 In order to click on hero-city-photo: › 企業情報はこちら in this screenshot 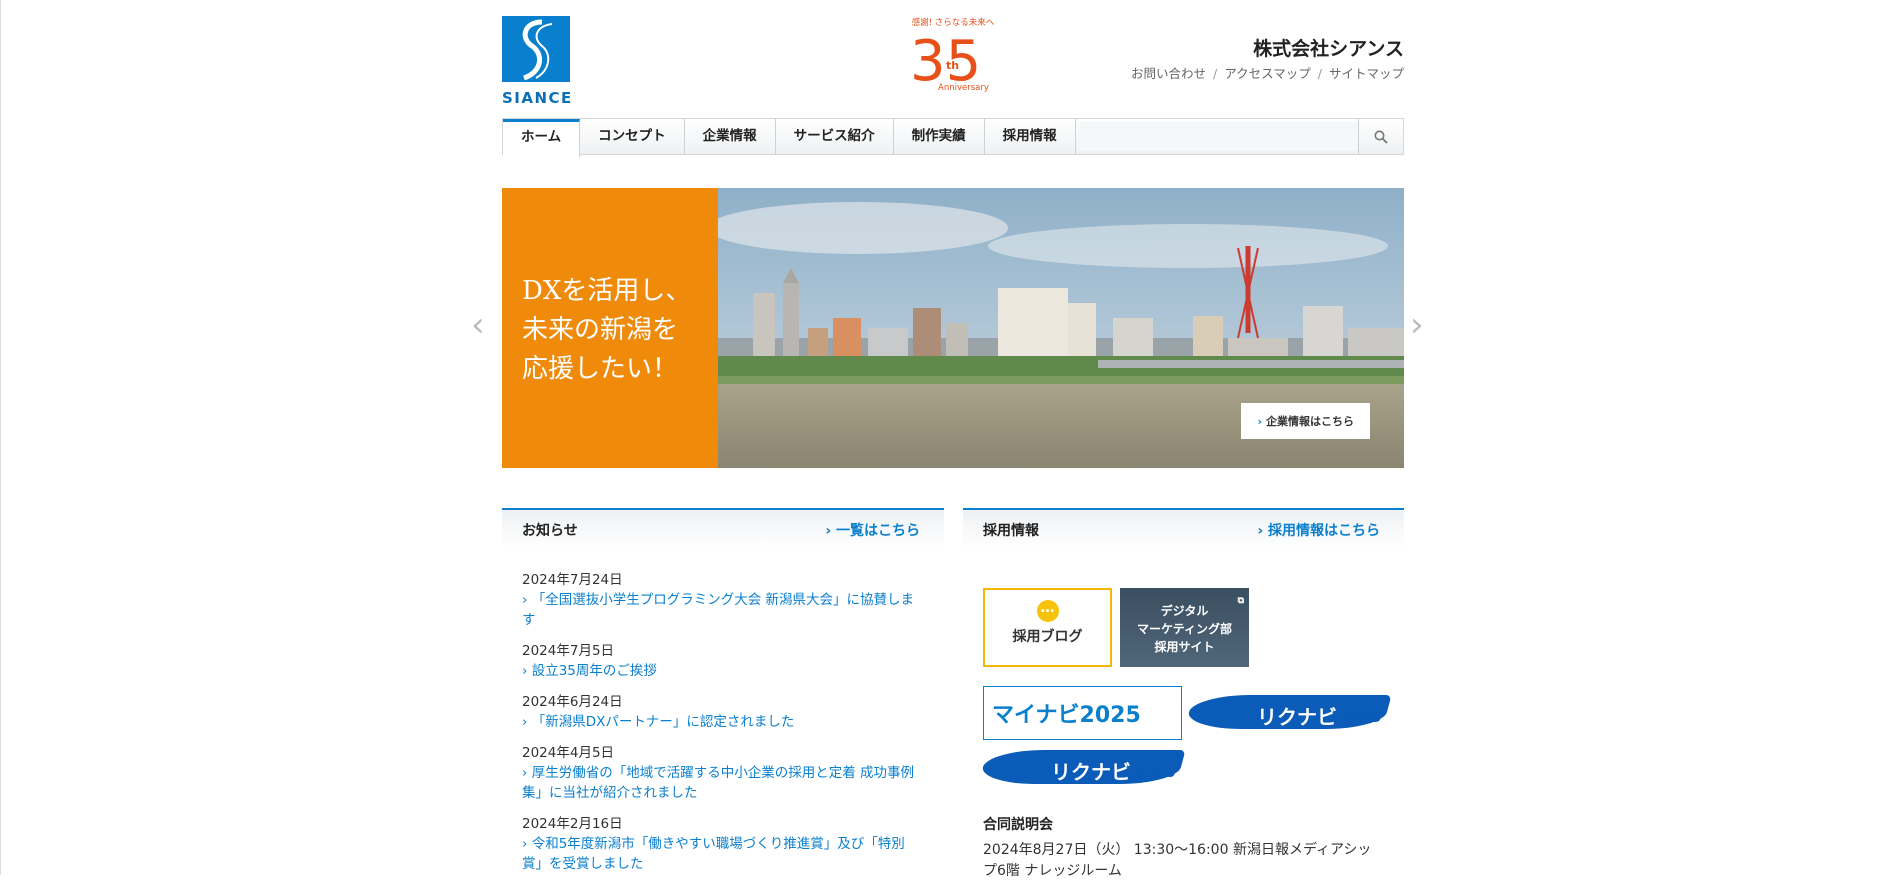, I will do `click(1061, 328)`.